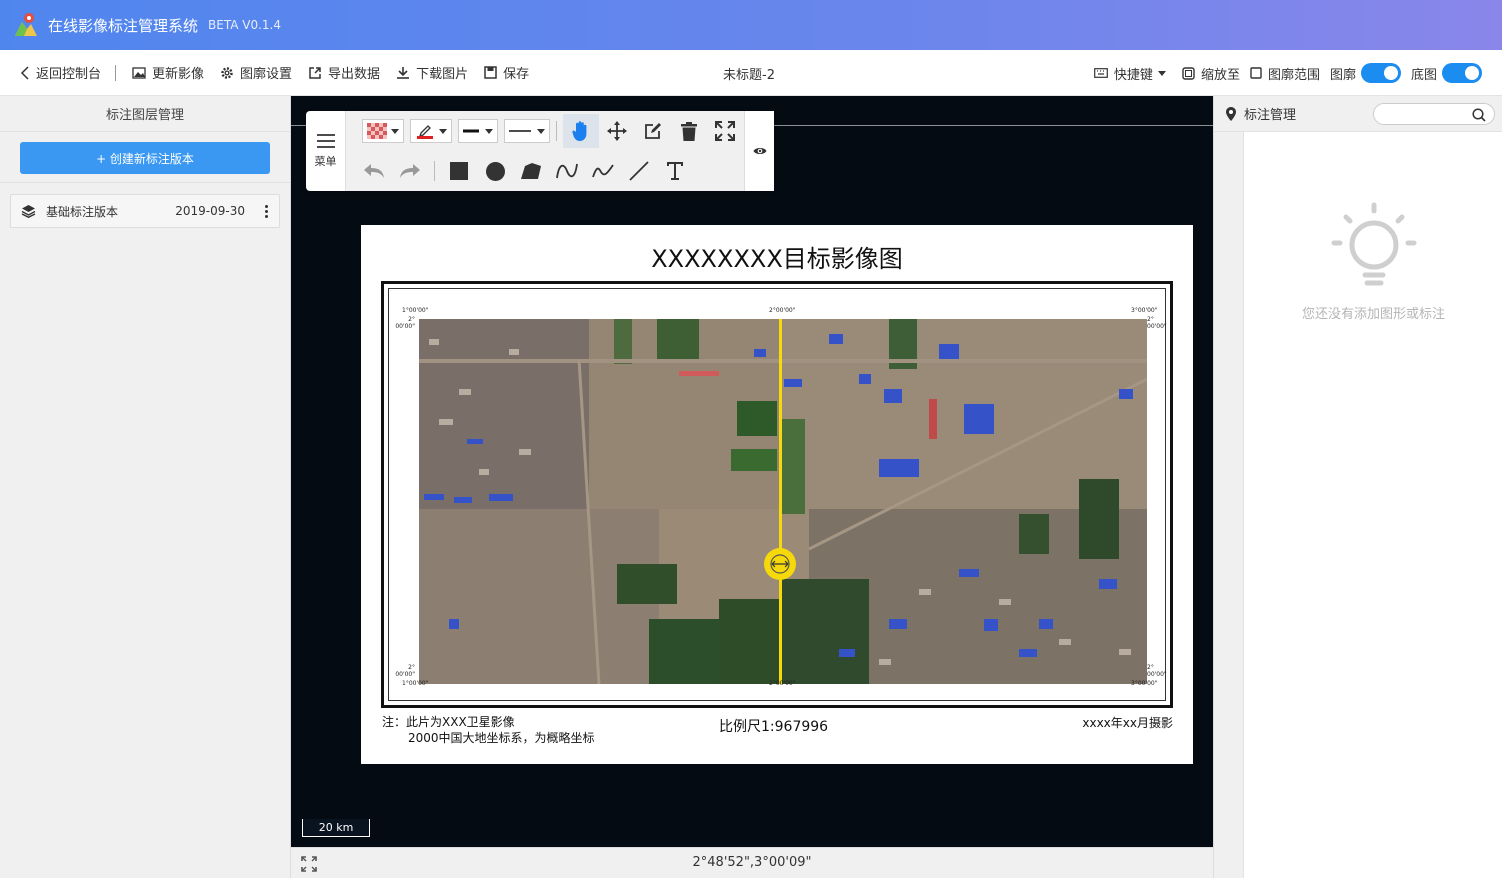 Image resolution: width=1502 pixels, height=878 pixels. Describe the element at coordinates (28, 211) in the screenshot. I see `layers-icon` at that location.